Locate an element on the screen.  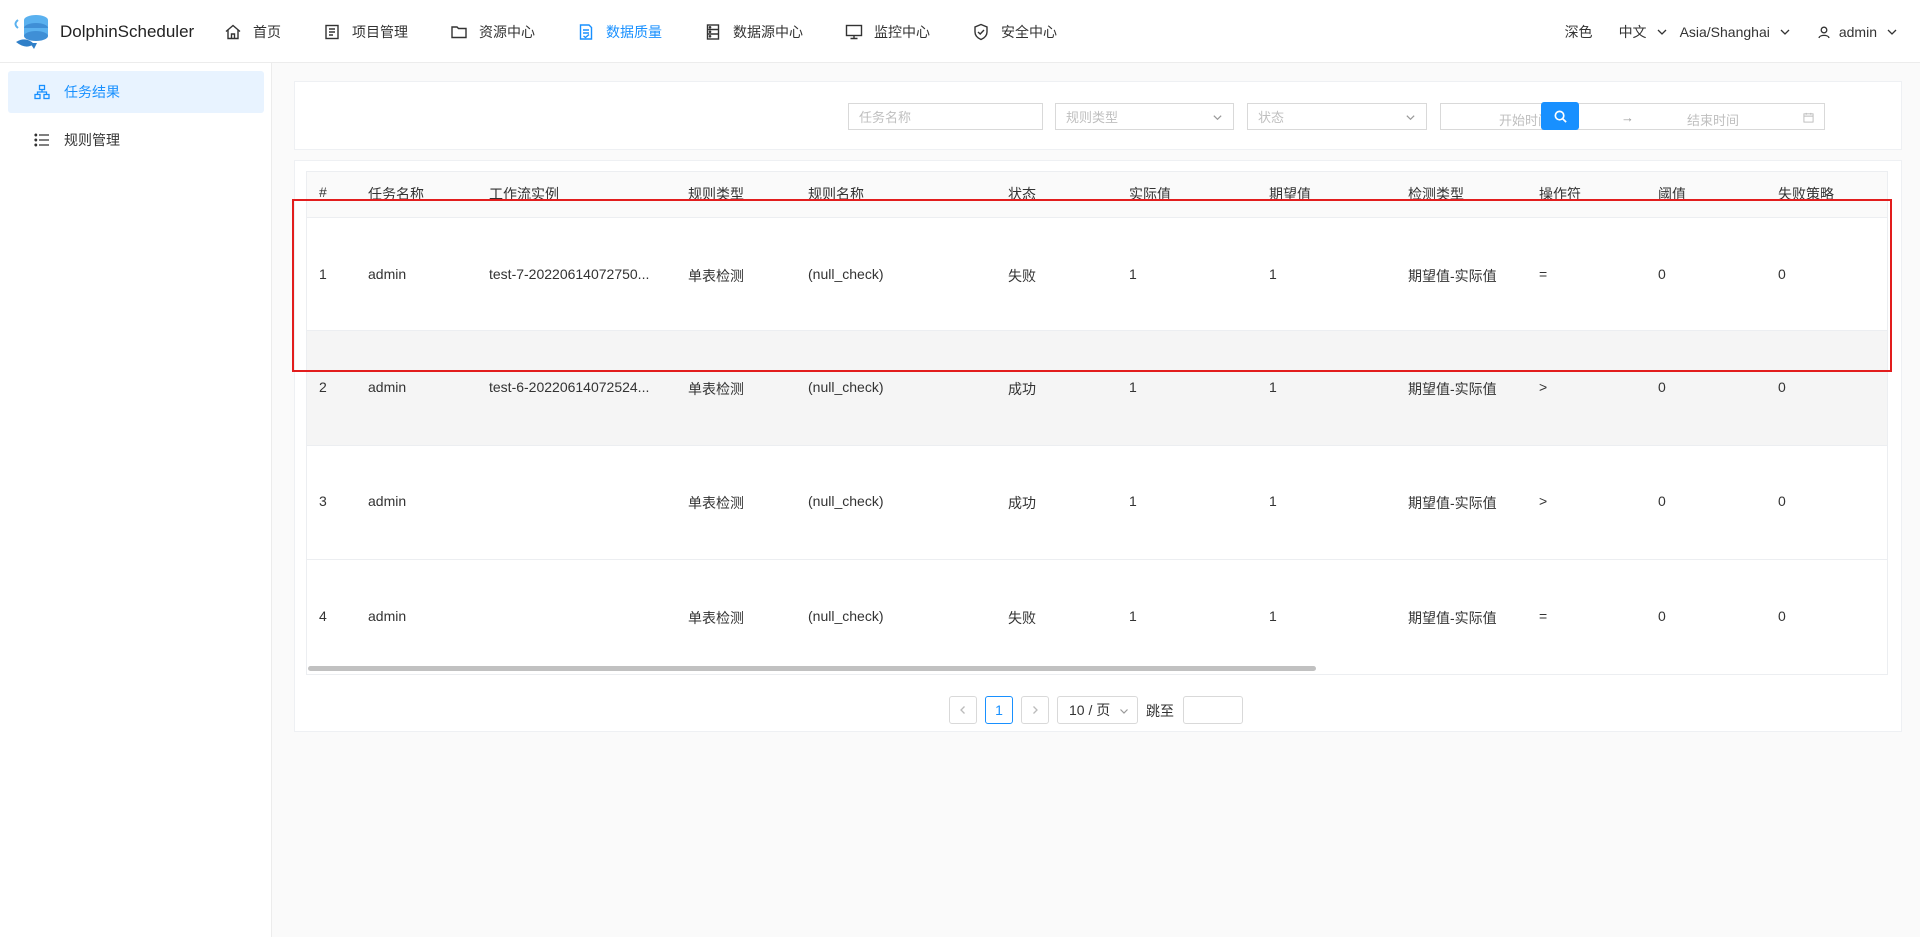
project-icon is located at coordinates (332, 31).